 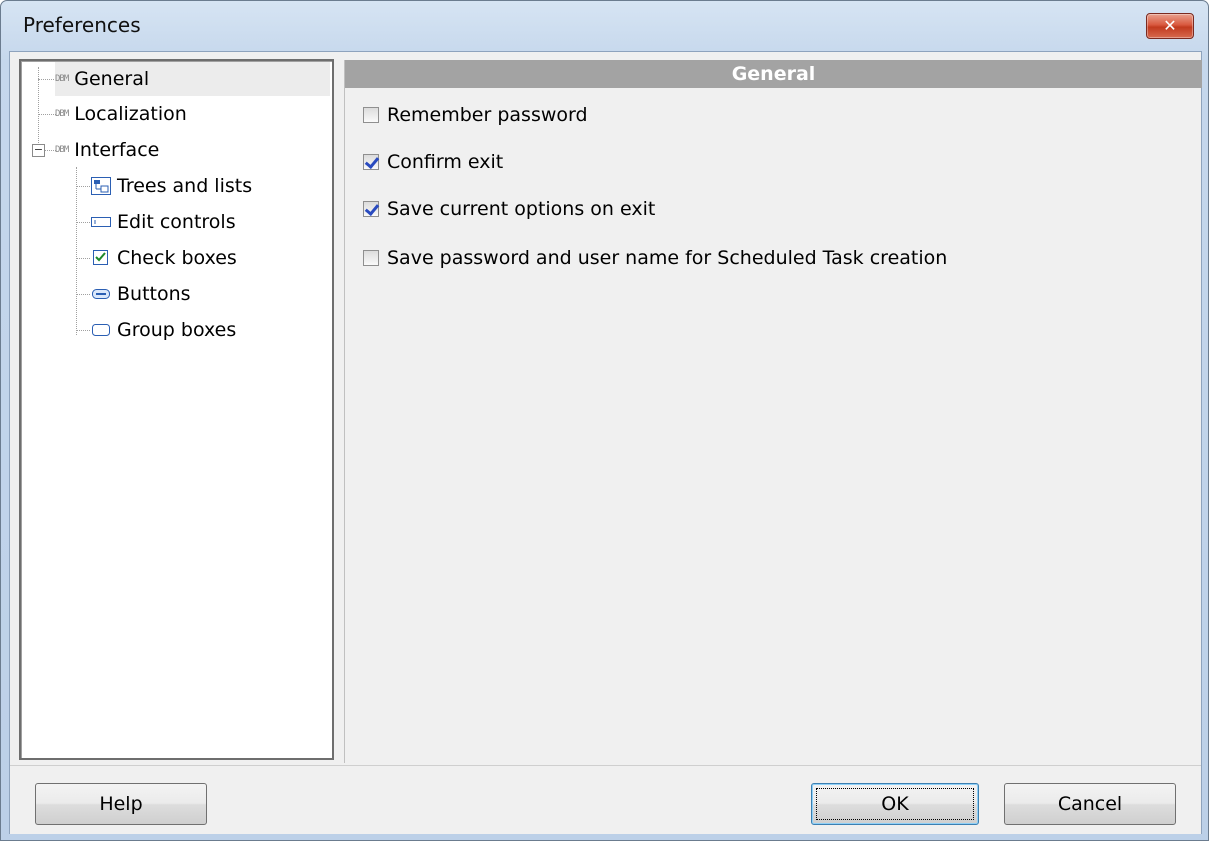 I want to click on tree-item-label: Trees and lists, so click(x=185, y=186).